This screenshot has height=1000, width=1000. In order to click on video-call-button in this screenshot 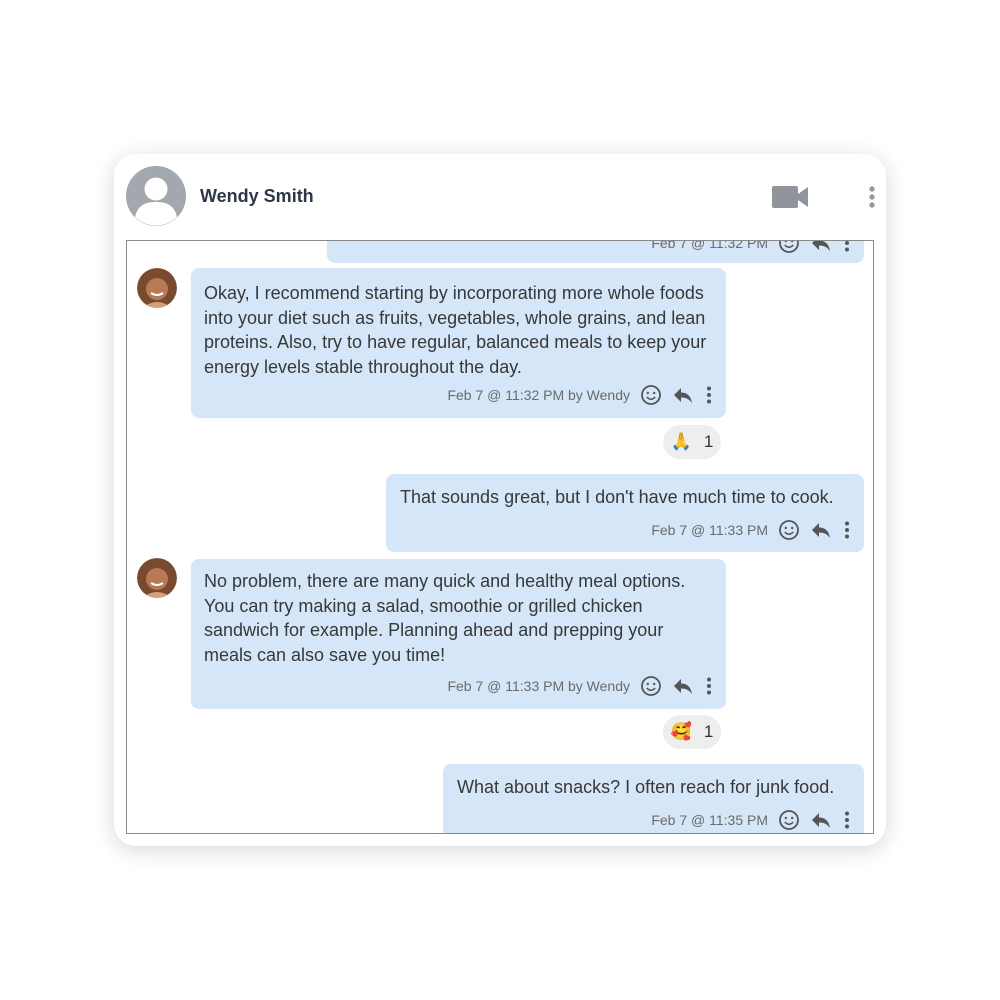, I will do `click(791, 197)`.